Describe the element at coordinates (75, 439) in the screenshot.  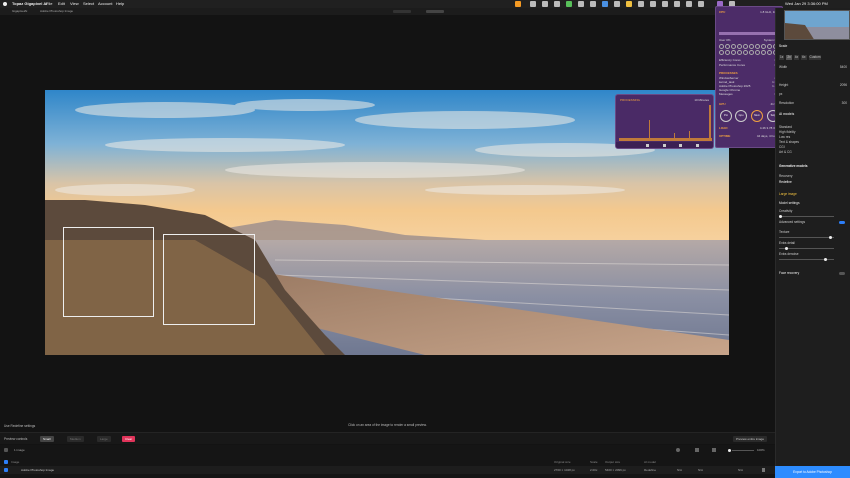
I see `preview-medium-button: Medium` at that location.